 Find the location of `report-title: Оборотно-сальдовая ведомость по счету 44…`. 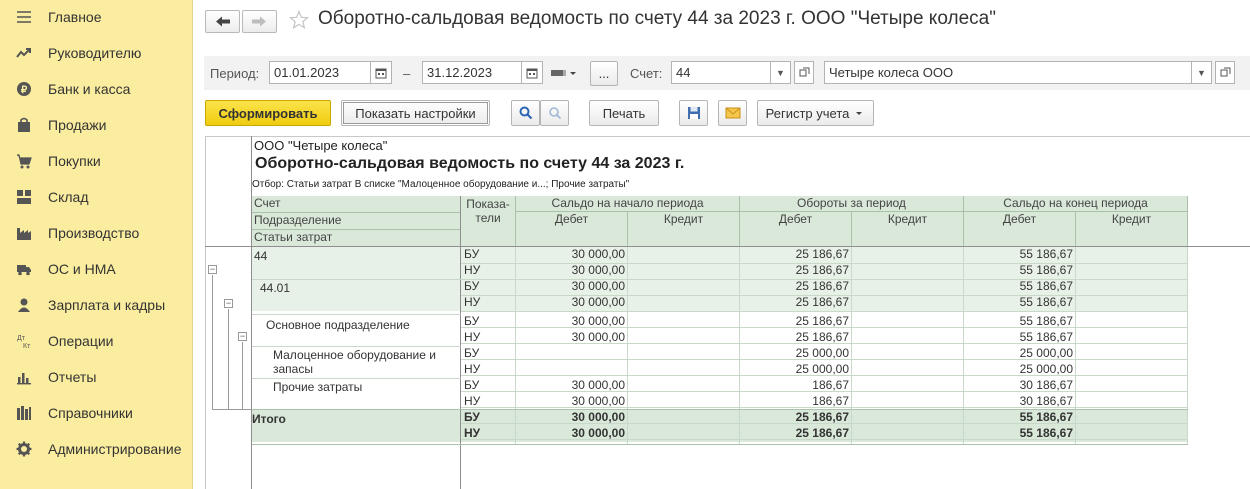

report-title: Оборотно-сальдовая ведомость по счету 44… is located at coordinates (470, 163).